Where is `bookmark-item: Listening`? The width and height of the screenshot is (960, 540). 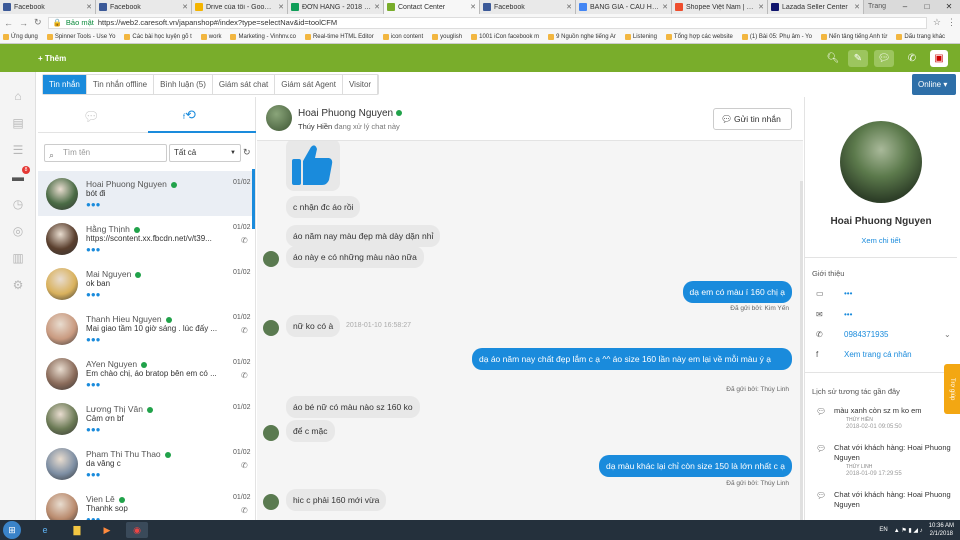 bookmark-item: Listening is located at coordinates (640, 37).